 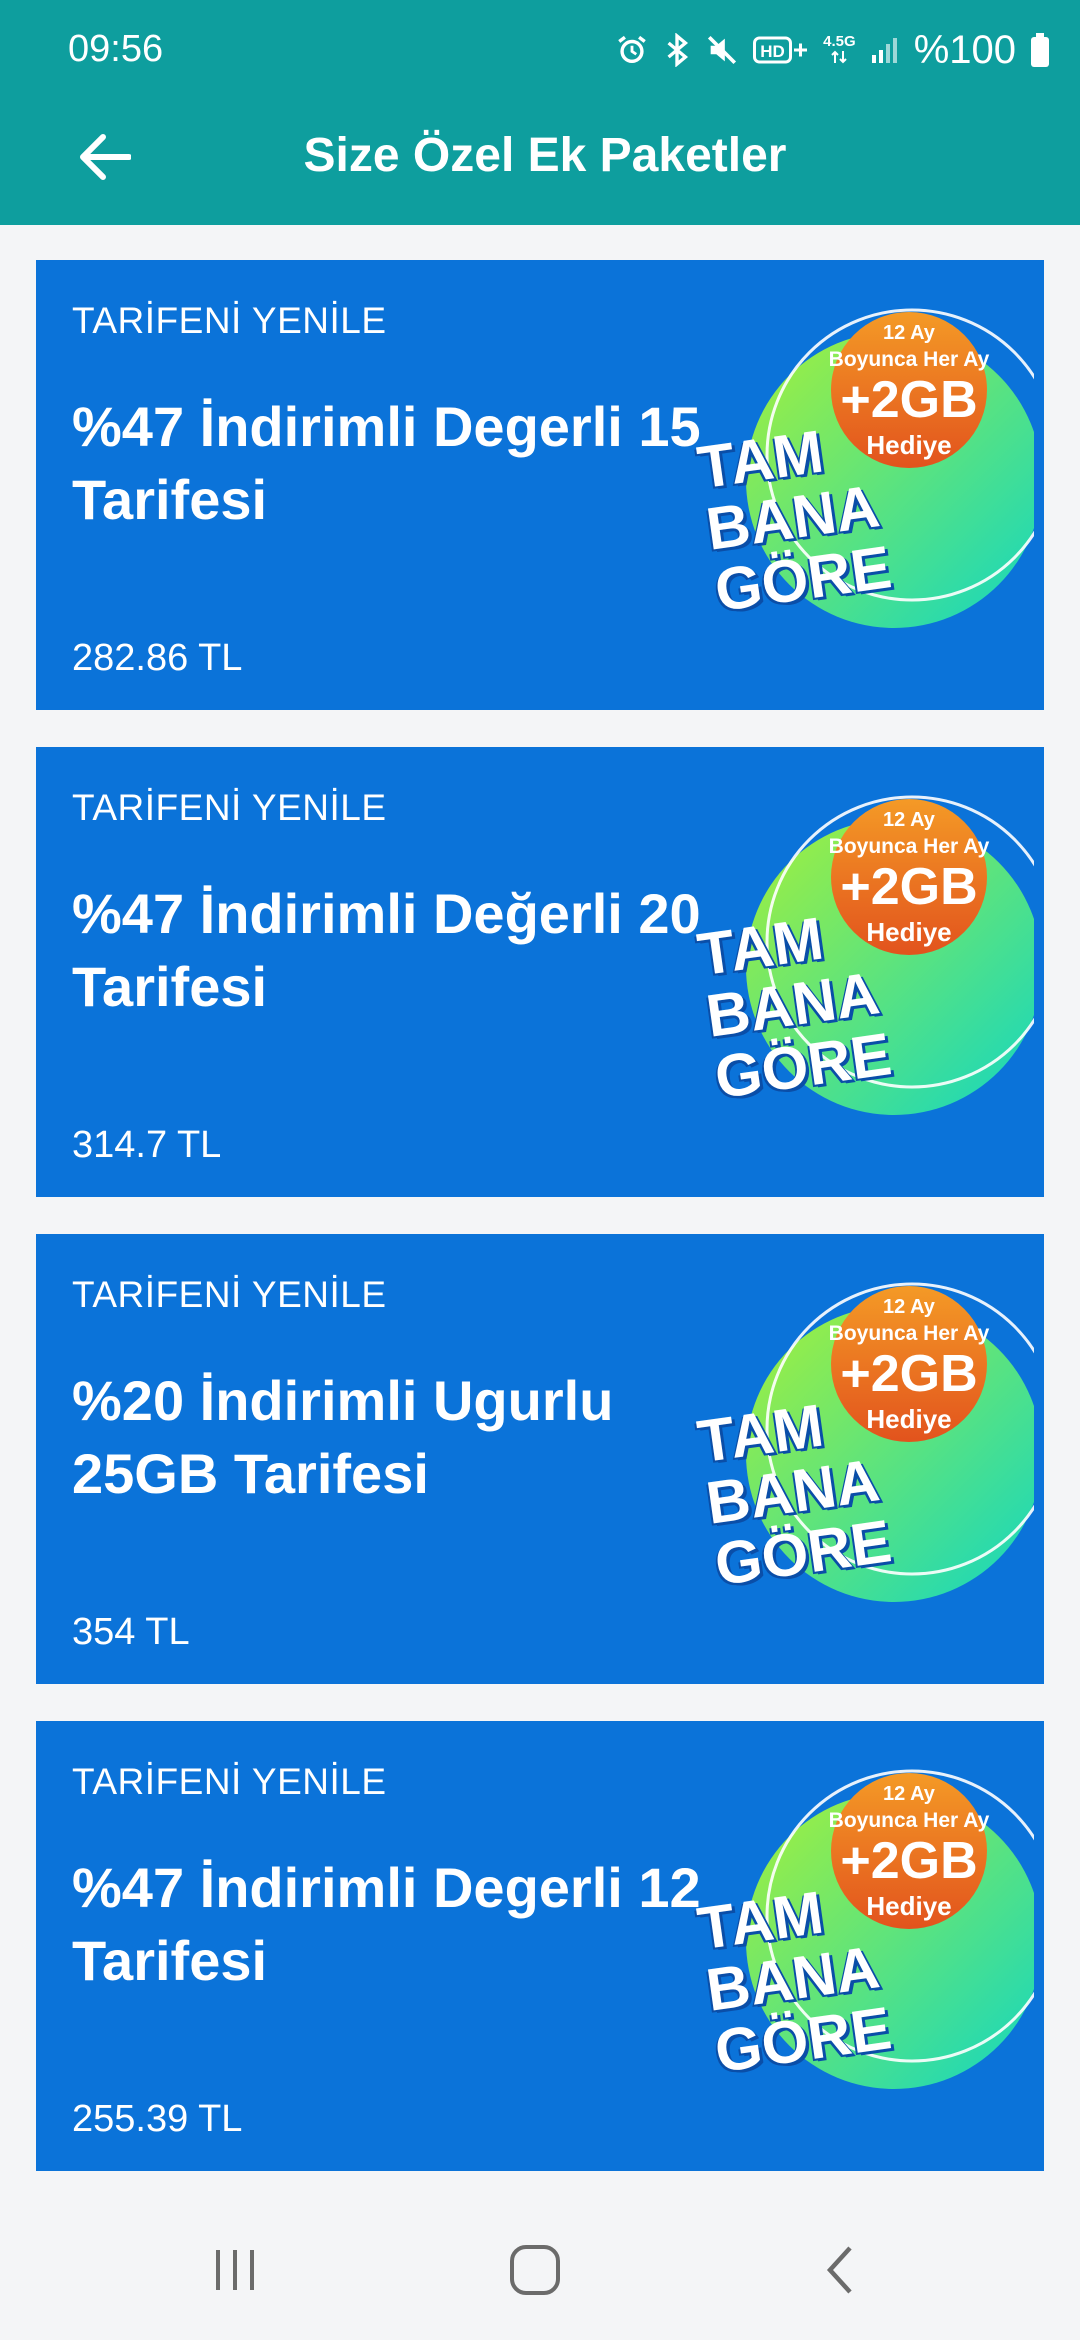 I want to click on offer-title: %47 İndirimli Degerli 15 Tarifesi, so click(x=386, y=463).